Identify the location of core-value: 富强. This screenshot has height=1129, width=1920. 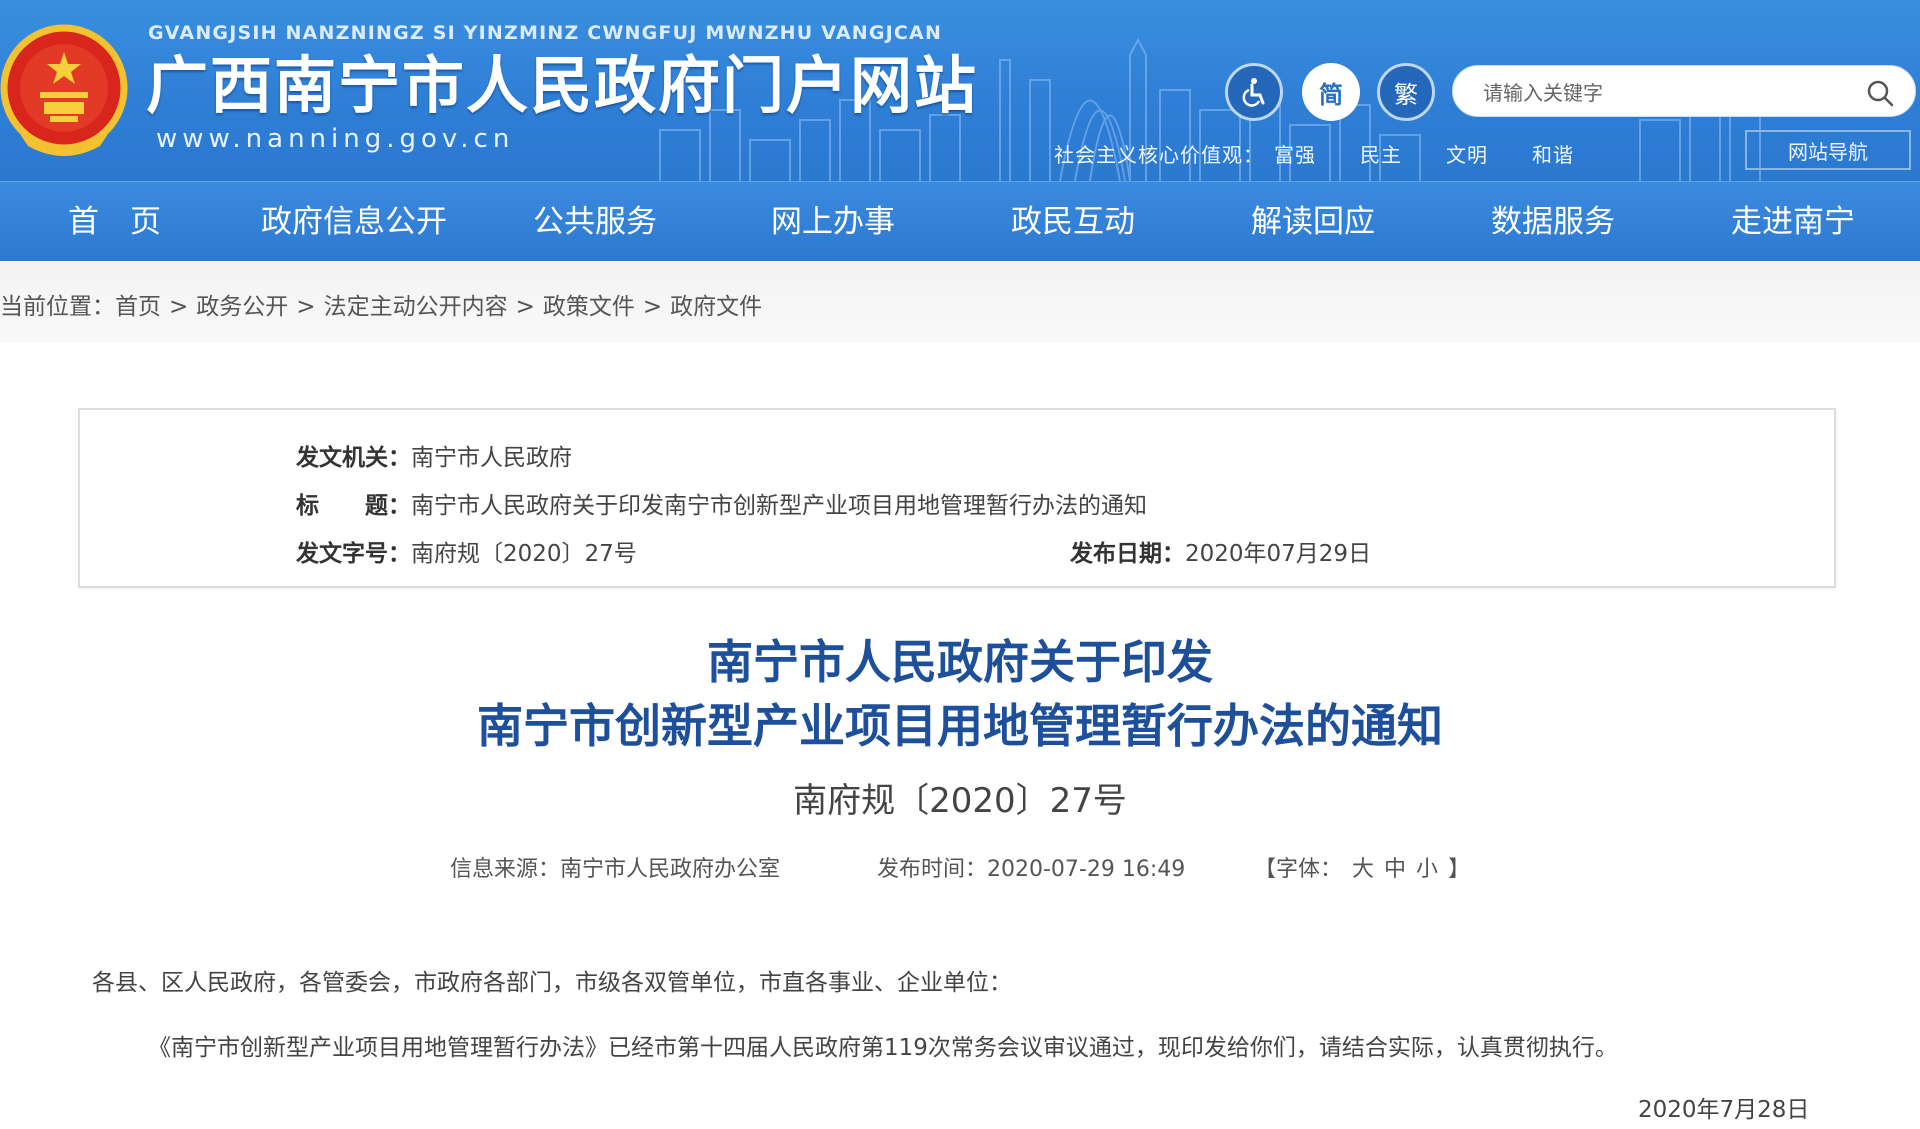
(1295, 155).